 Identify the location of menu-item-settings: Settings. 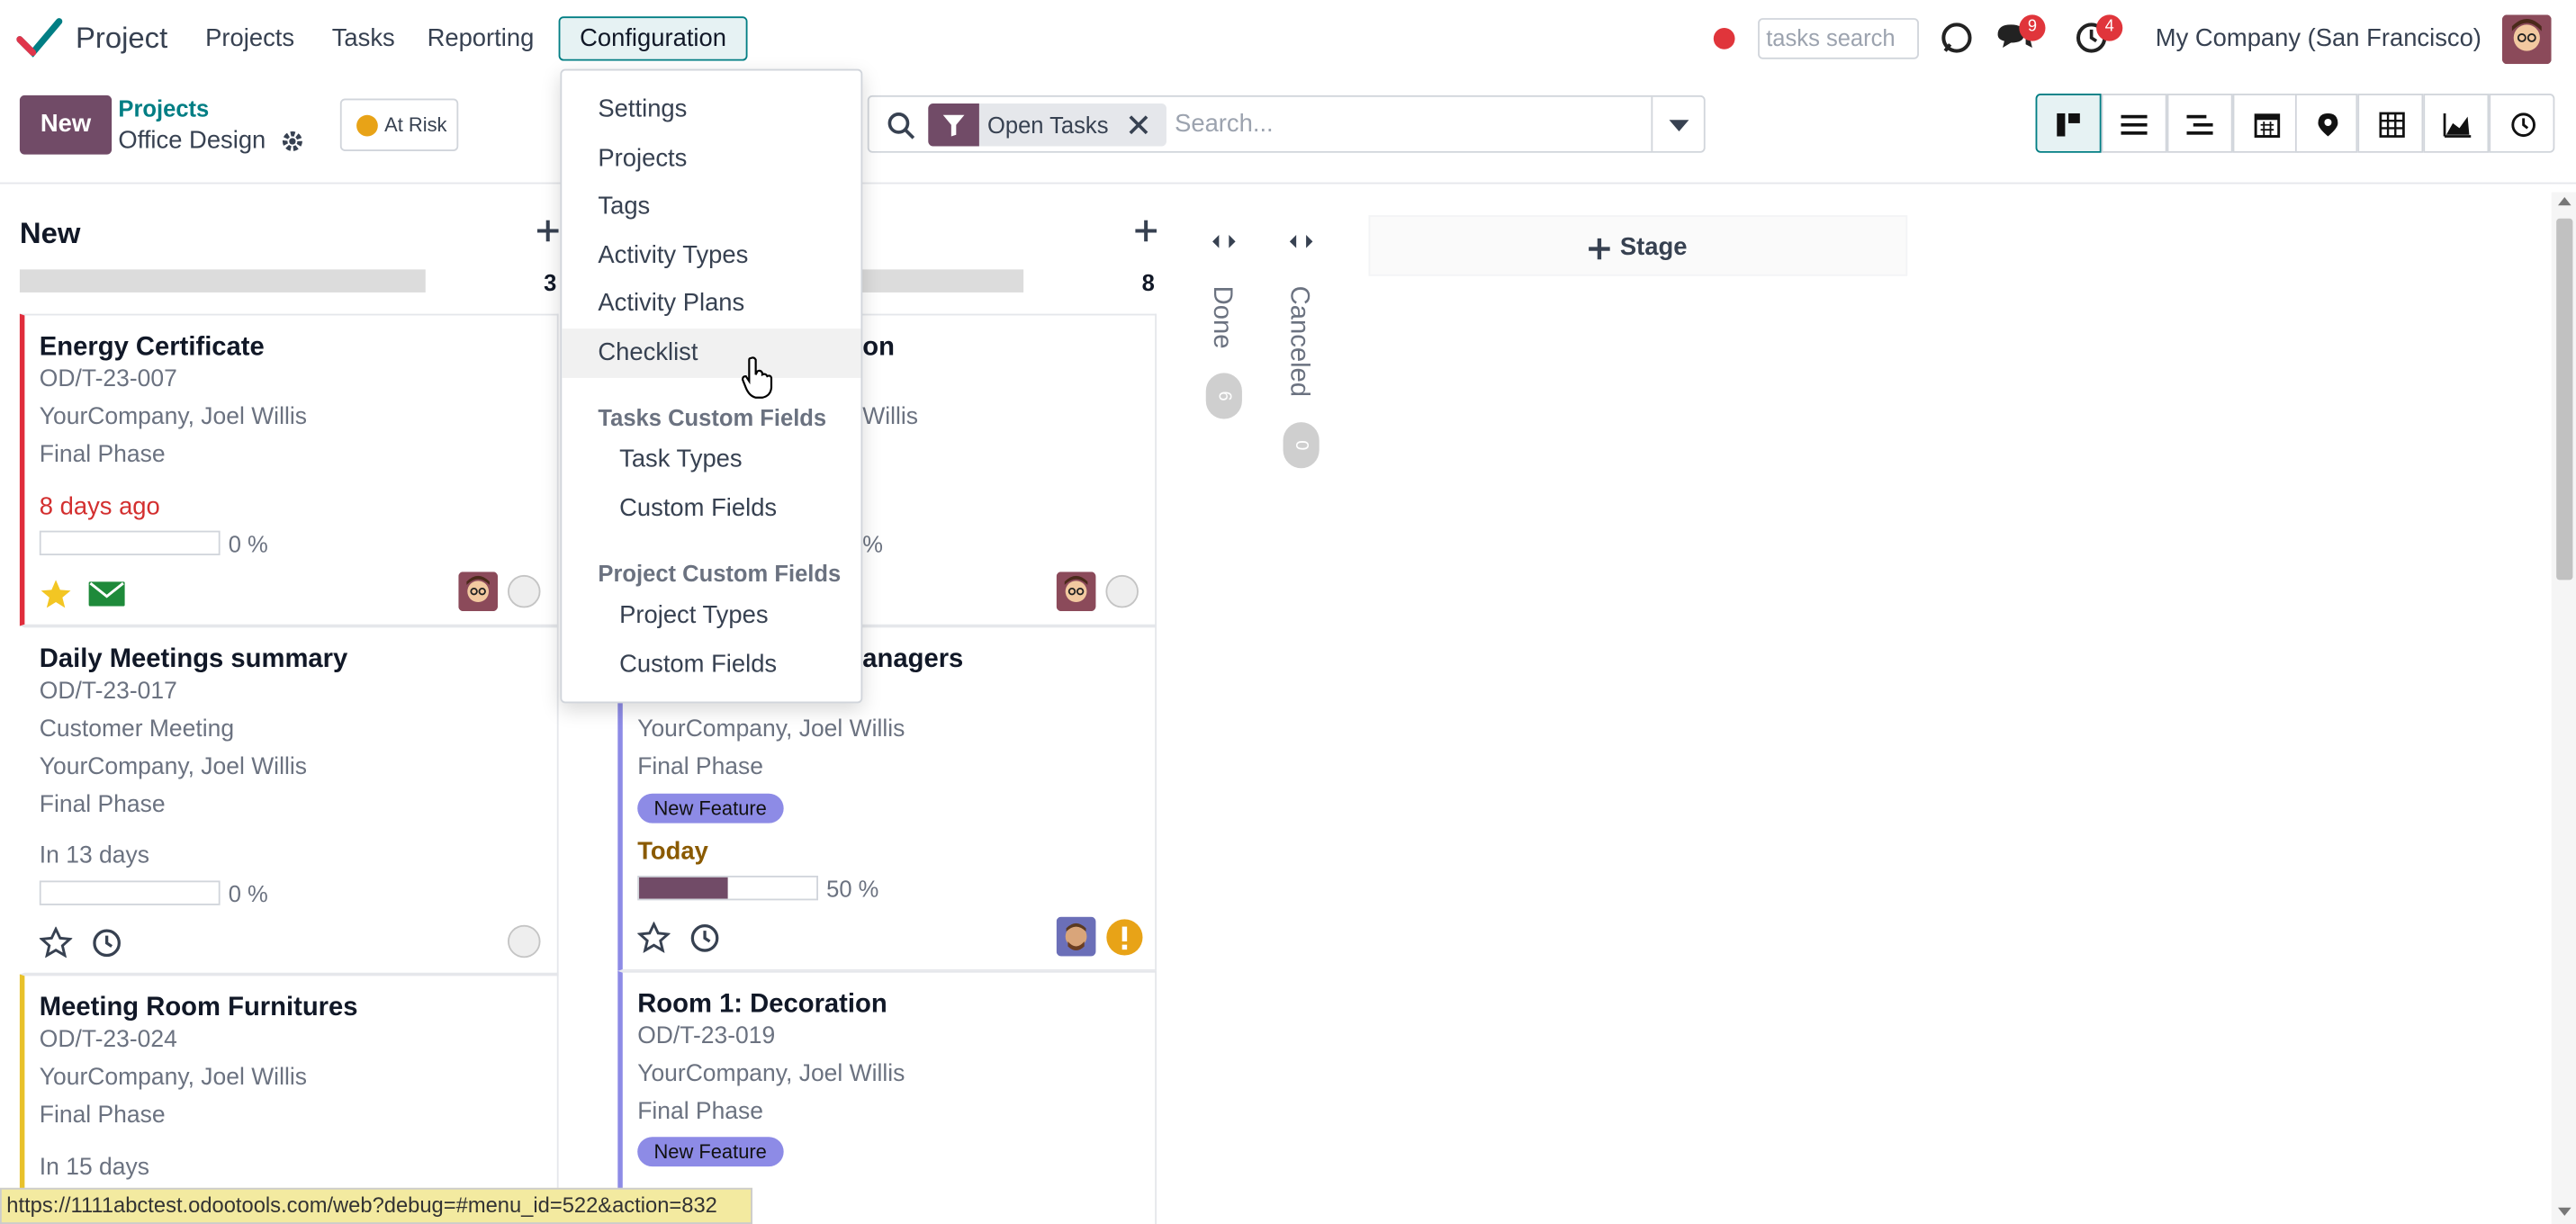
(711, 111).